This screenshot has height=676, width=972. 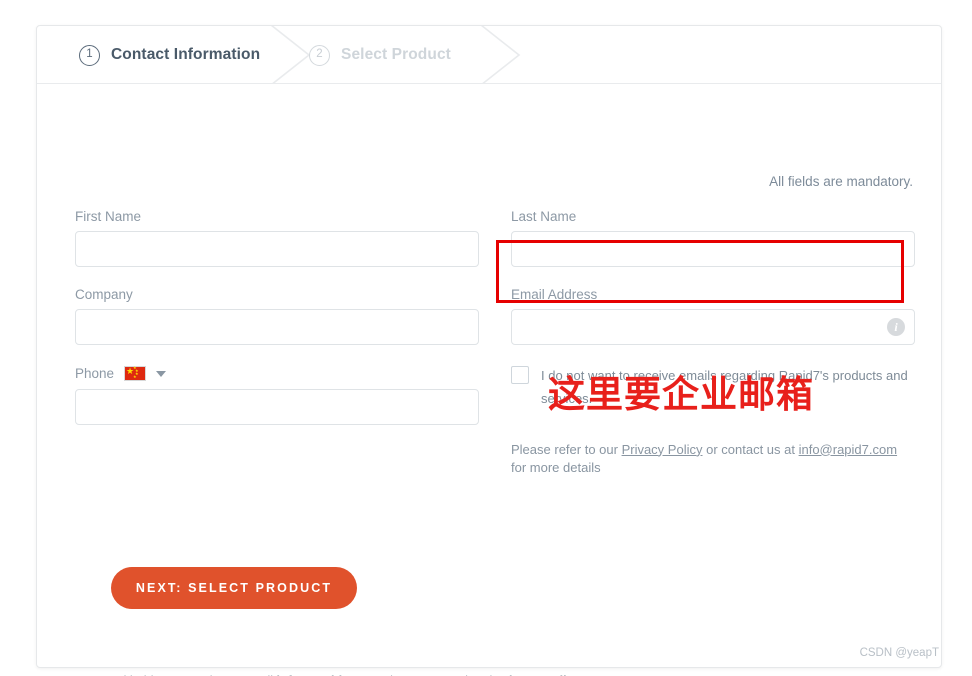 I want to click on info-icon: i, so click(x=896, y=327).